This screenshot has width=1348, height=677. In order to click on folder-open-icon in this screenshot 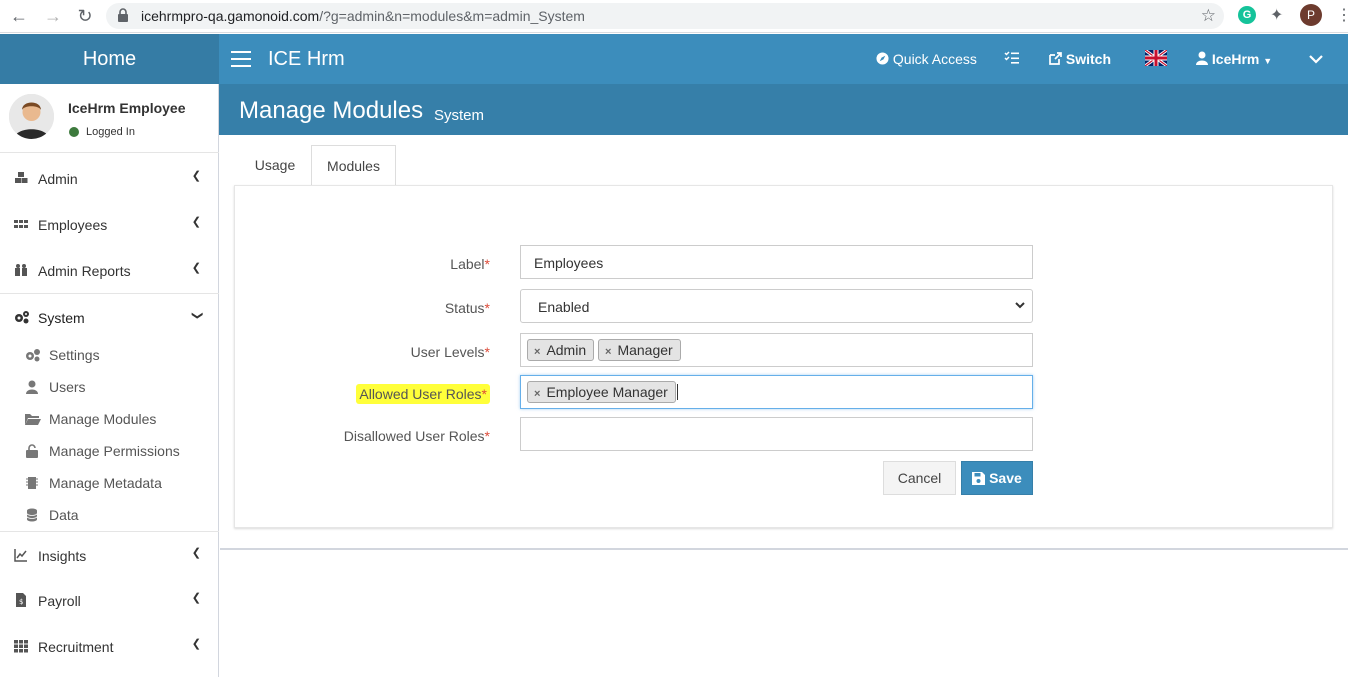, I will do `click(33, 419)`.